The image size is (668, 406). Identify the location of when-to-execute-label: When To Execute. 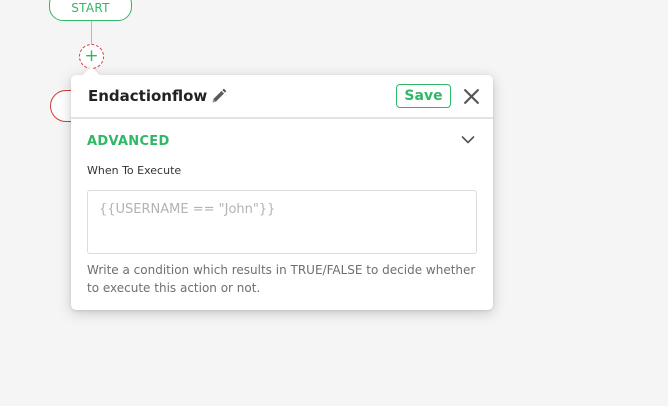
(134, 170).